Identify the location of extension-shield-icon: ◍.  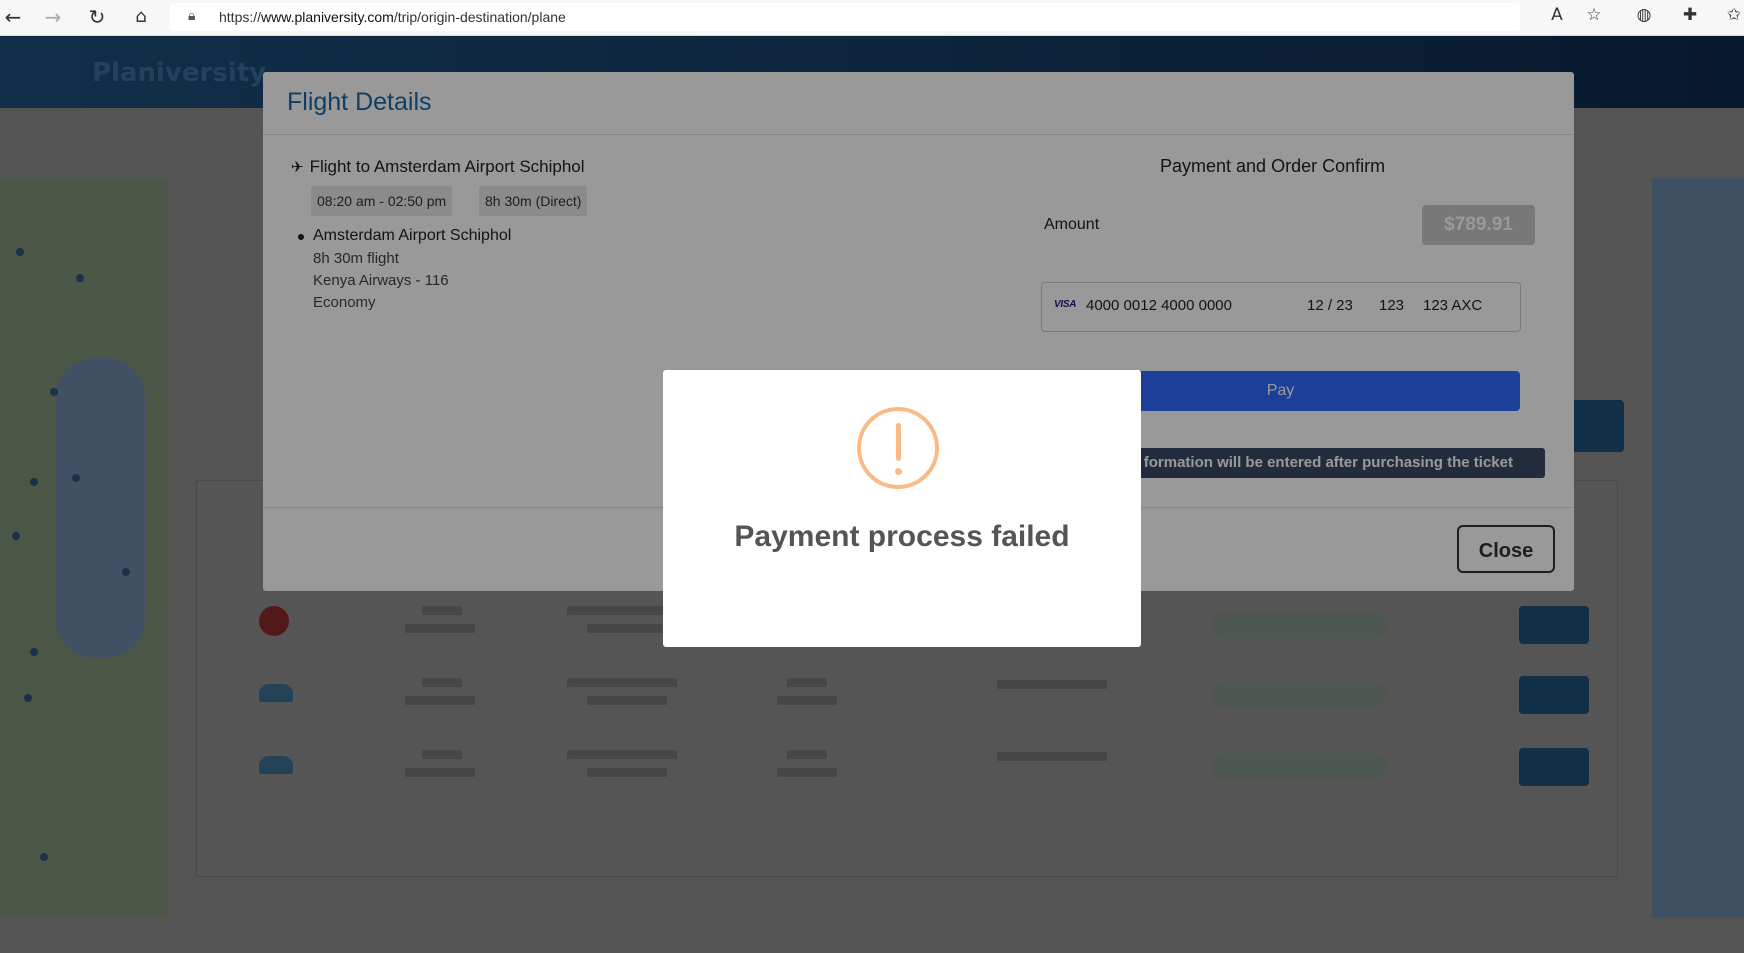
(1644, 15).